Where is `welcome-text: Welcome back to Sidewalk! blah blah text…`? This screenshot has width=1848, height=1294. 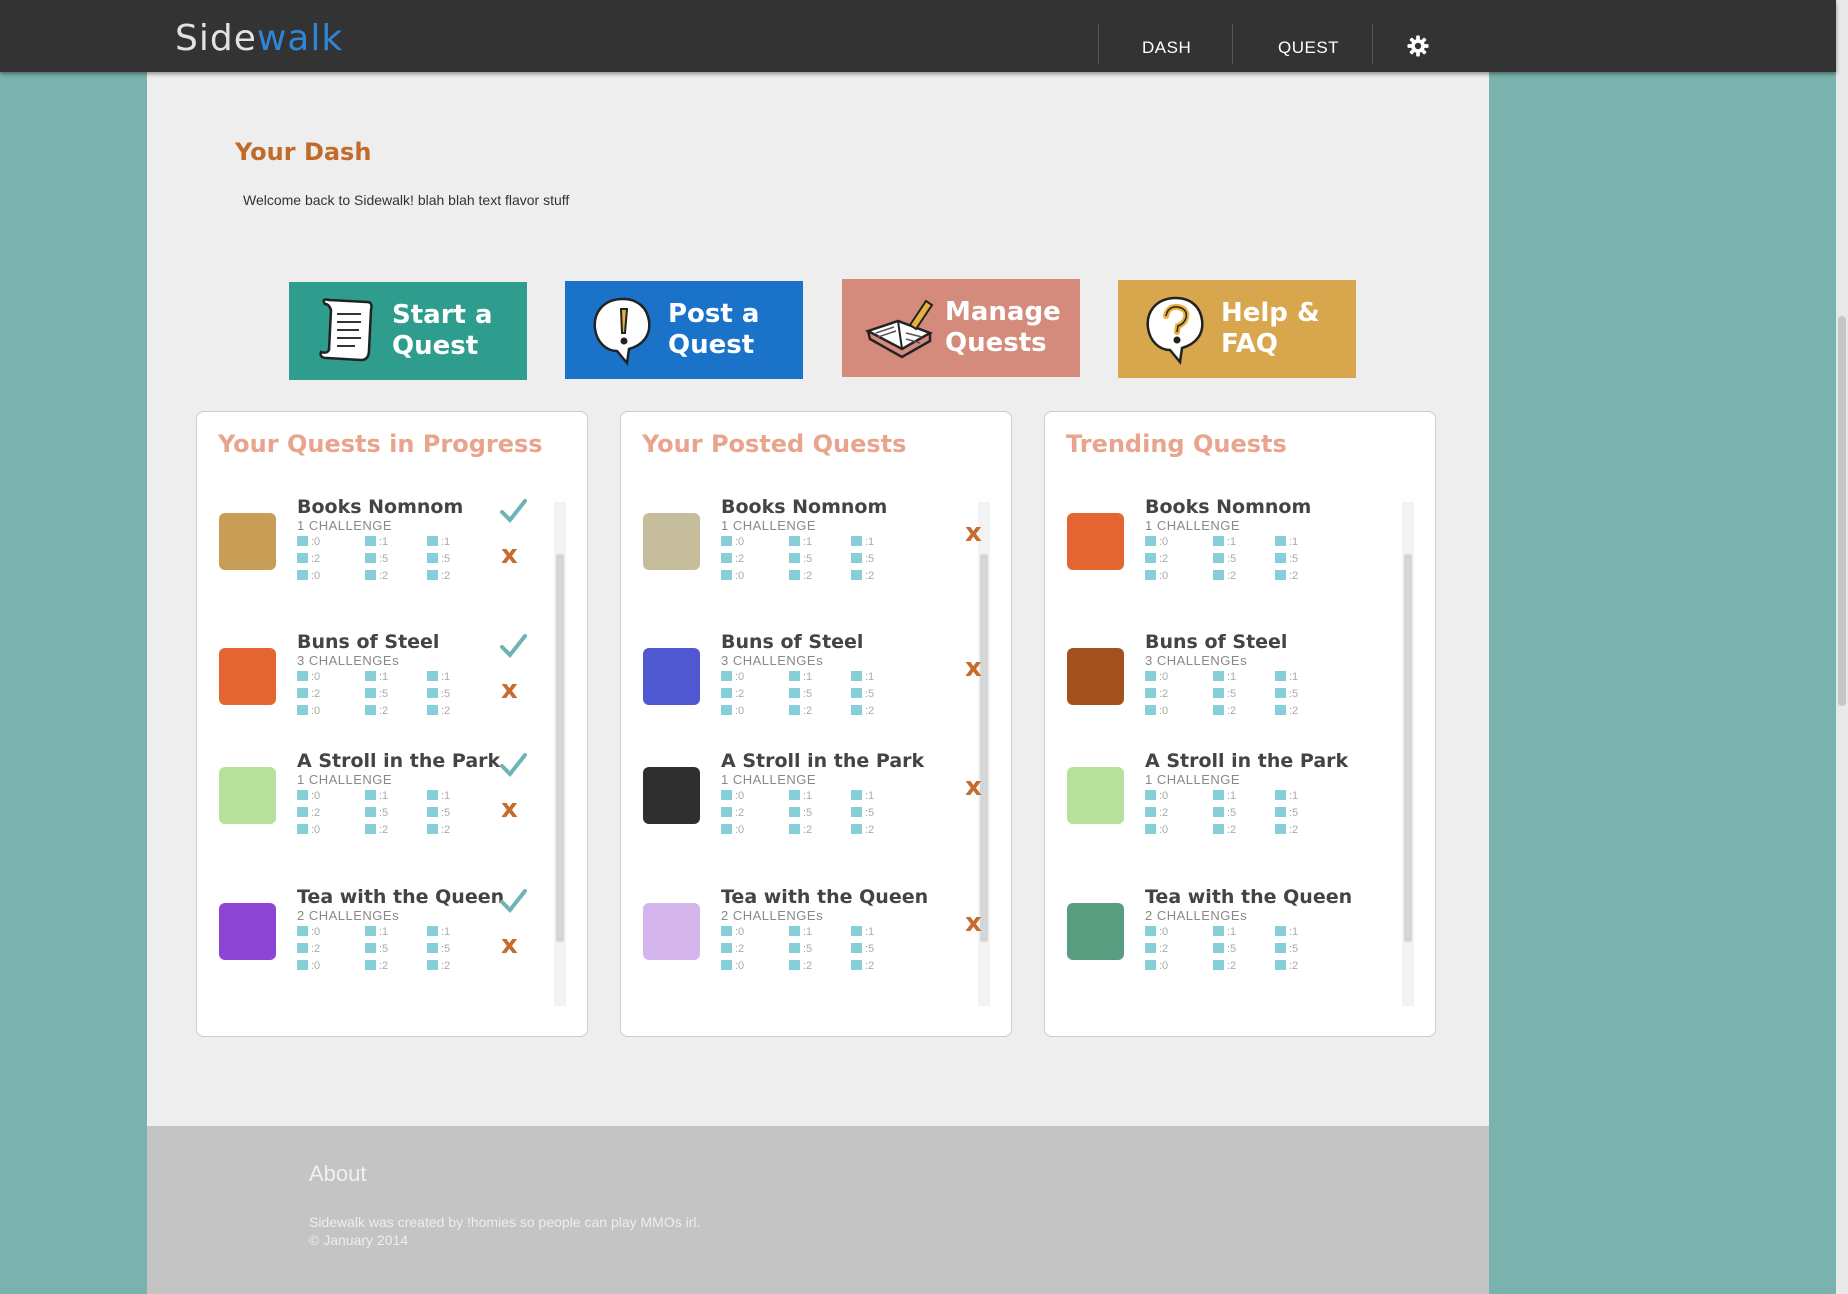 welcome-text: Welcome back to Sidewalk! blah blah text… is located at coordinates (406, 200).